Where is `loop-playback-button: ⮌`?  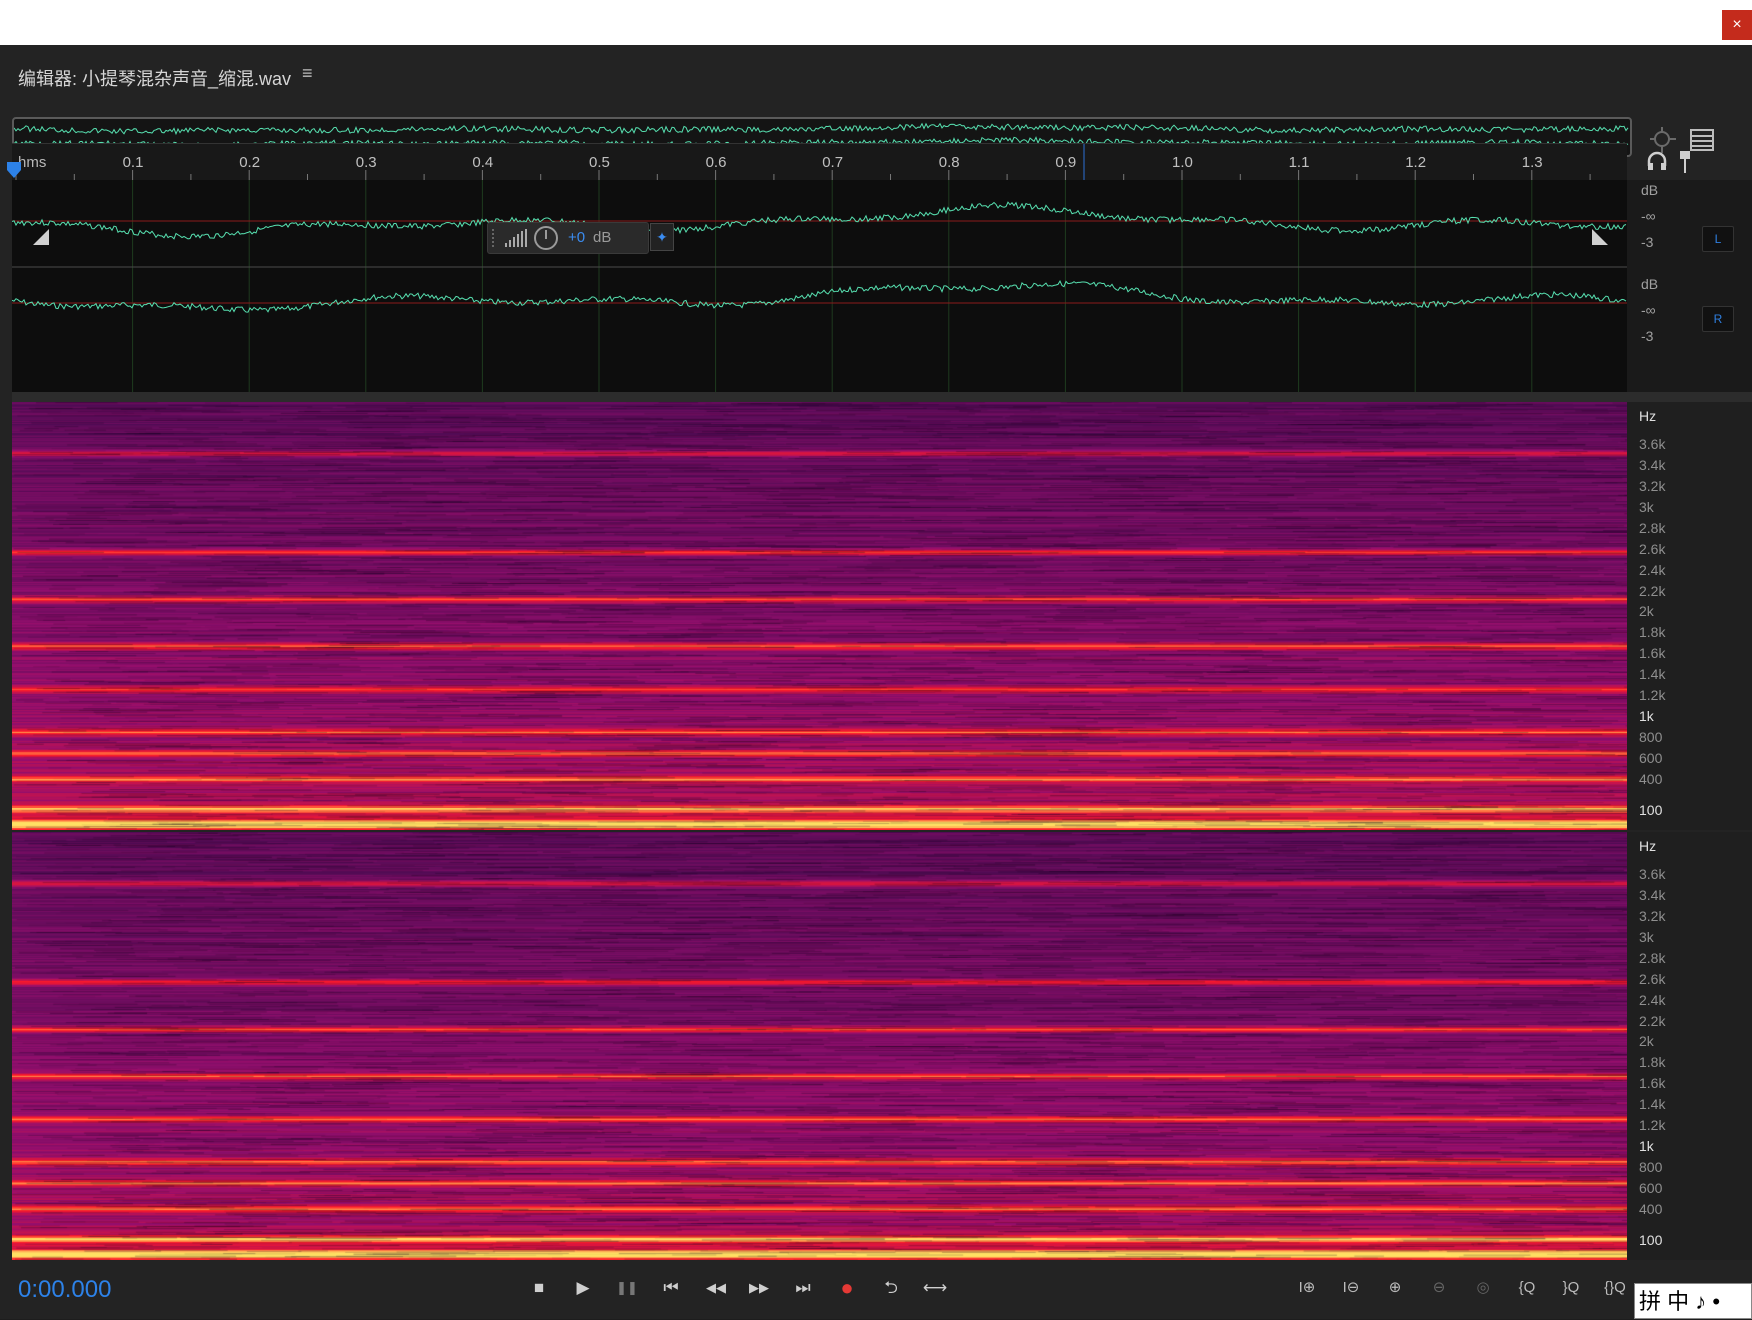
loop-playback-button: ⮌ is located at coordinates (891, 1288).